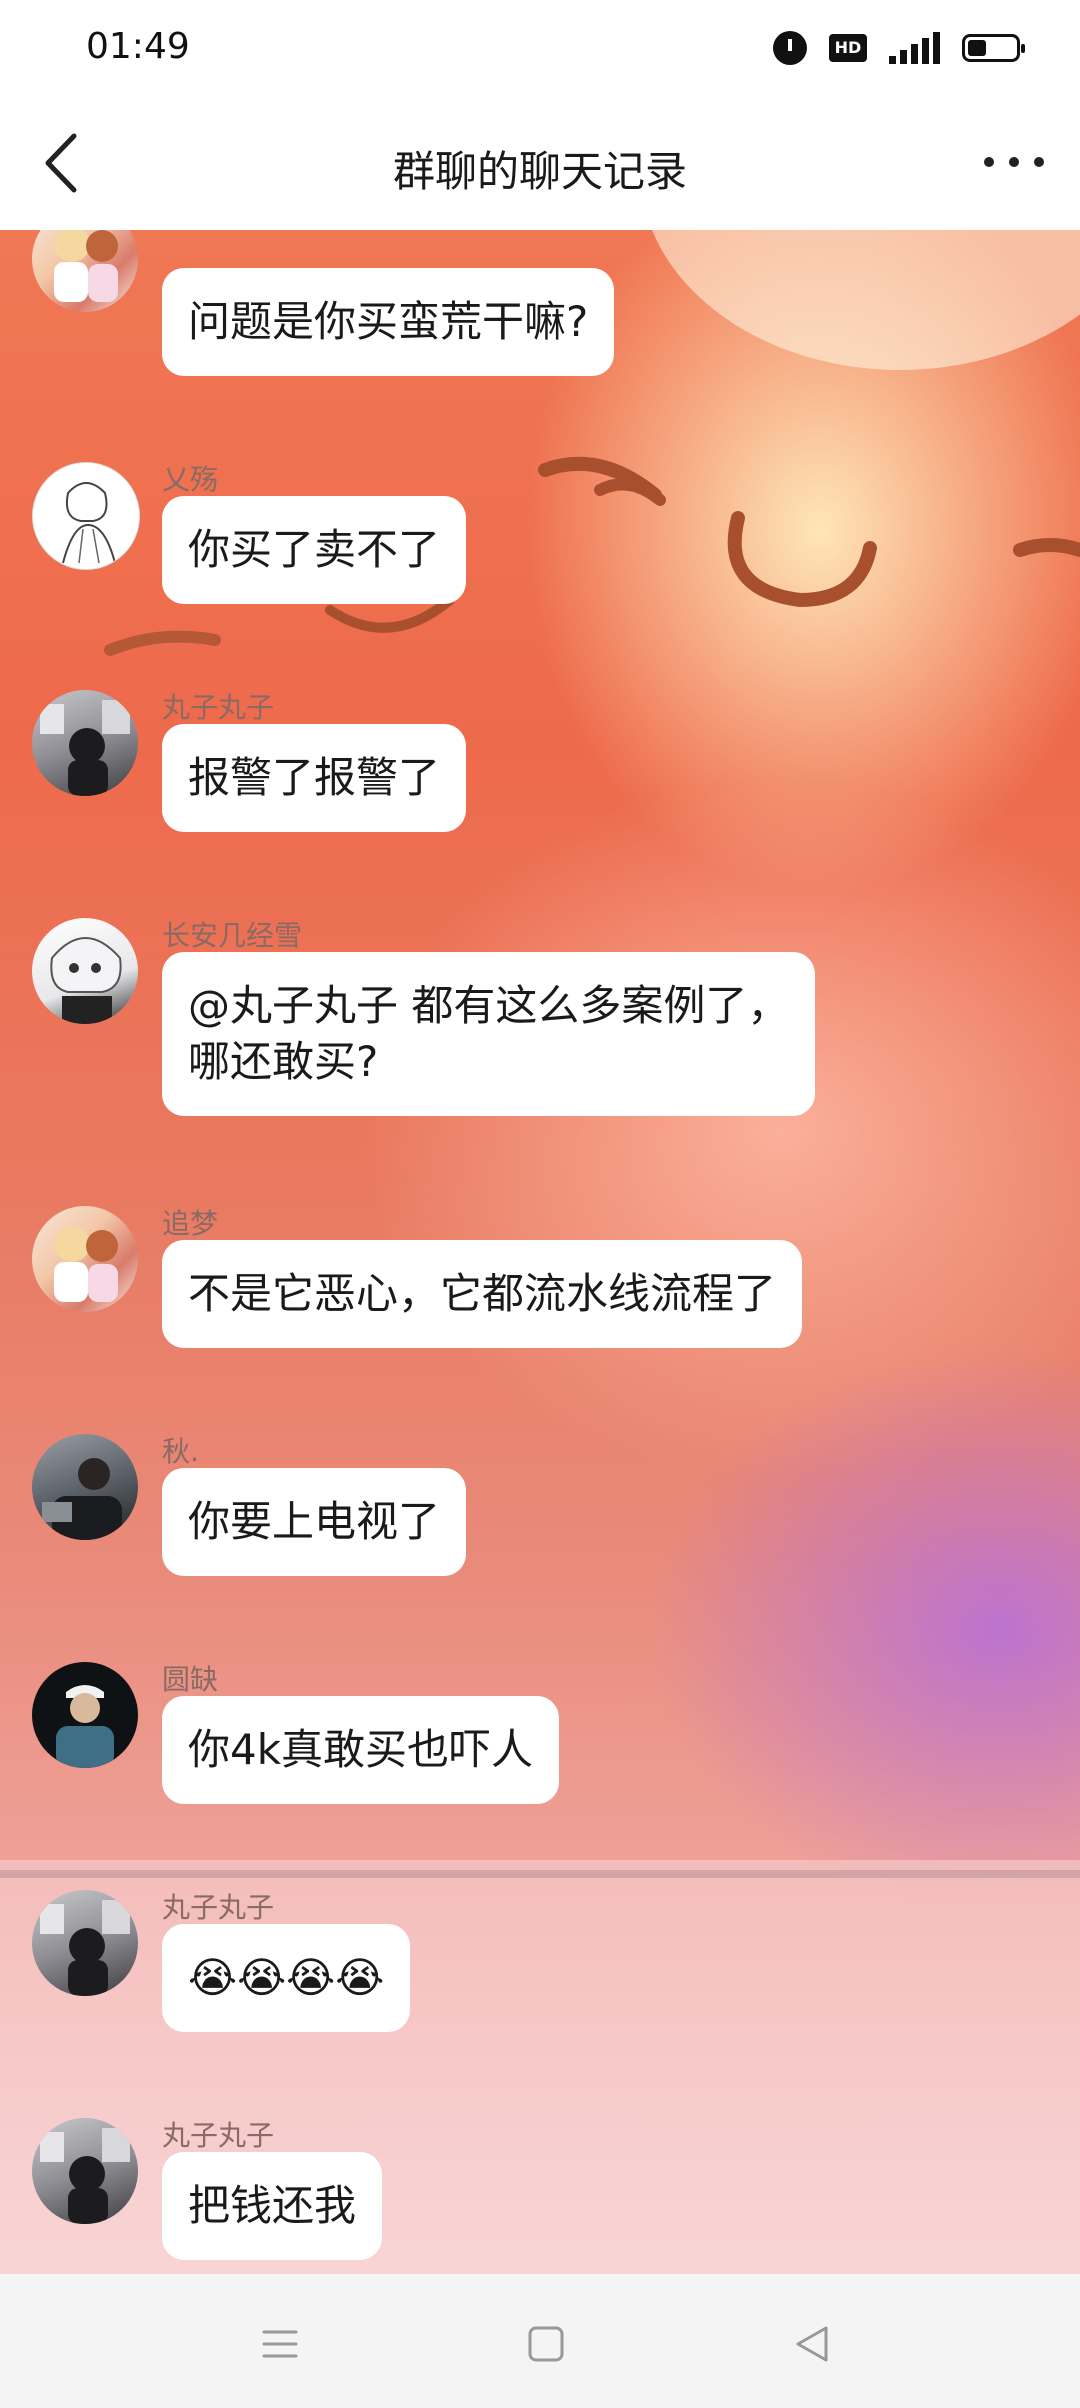 The height and width of the screenshot is (2408, 1080). I want to click on message-bubble: 把钱还我, so click(272, 2206).